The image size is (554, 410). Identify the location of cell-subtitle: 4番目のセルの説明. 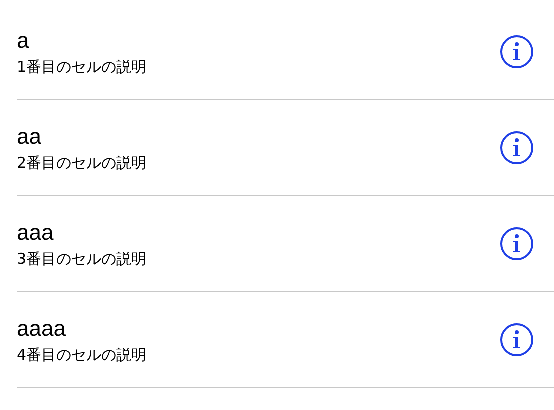
(82, 354).